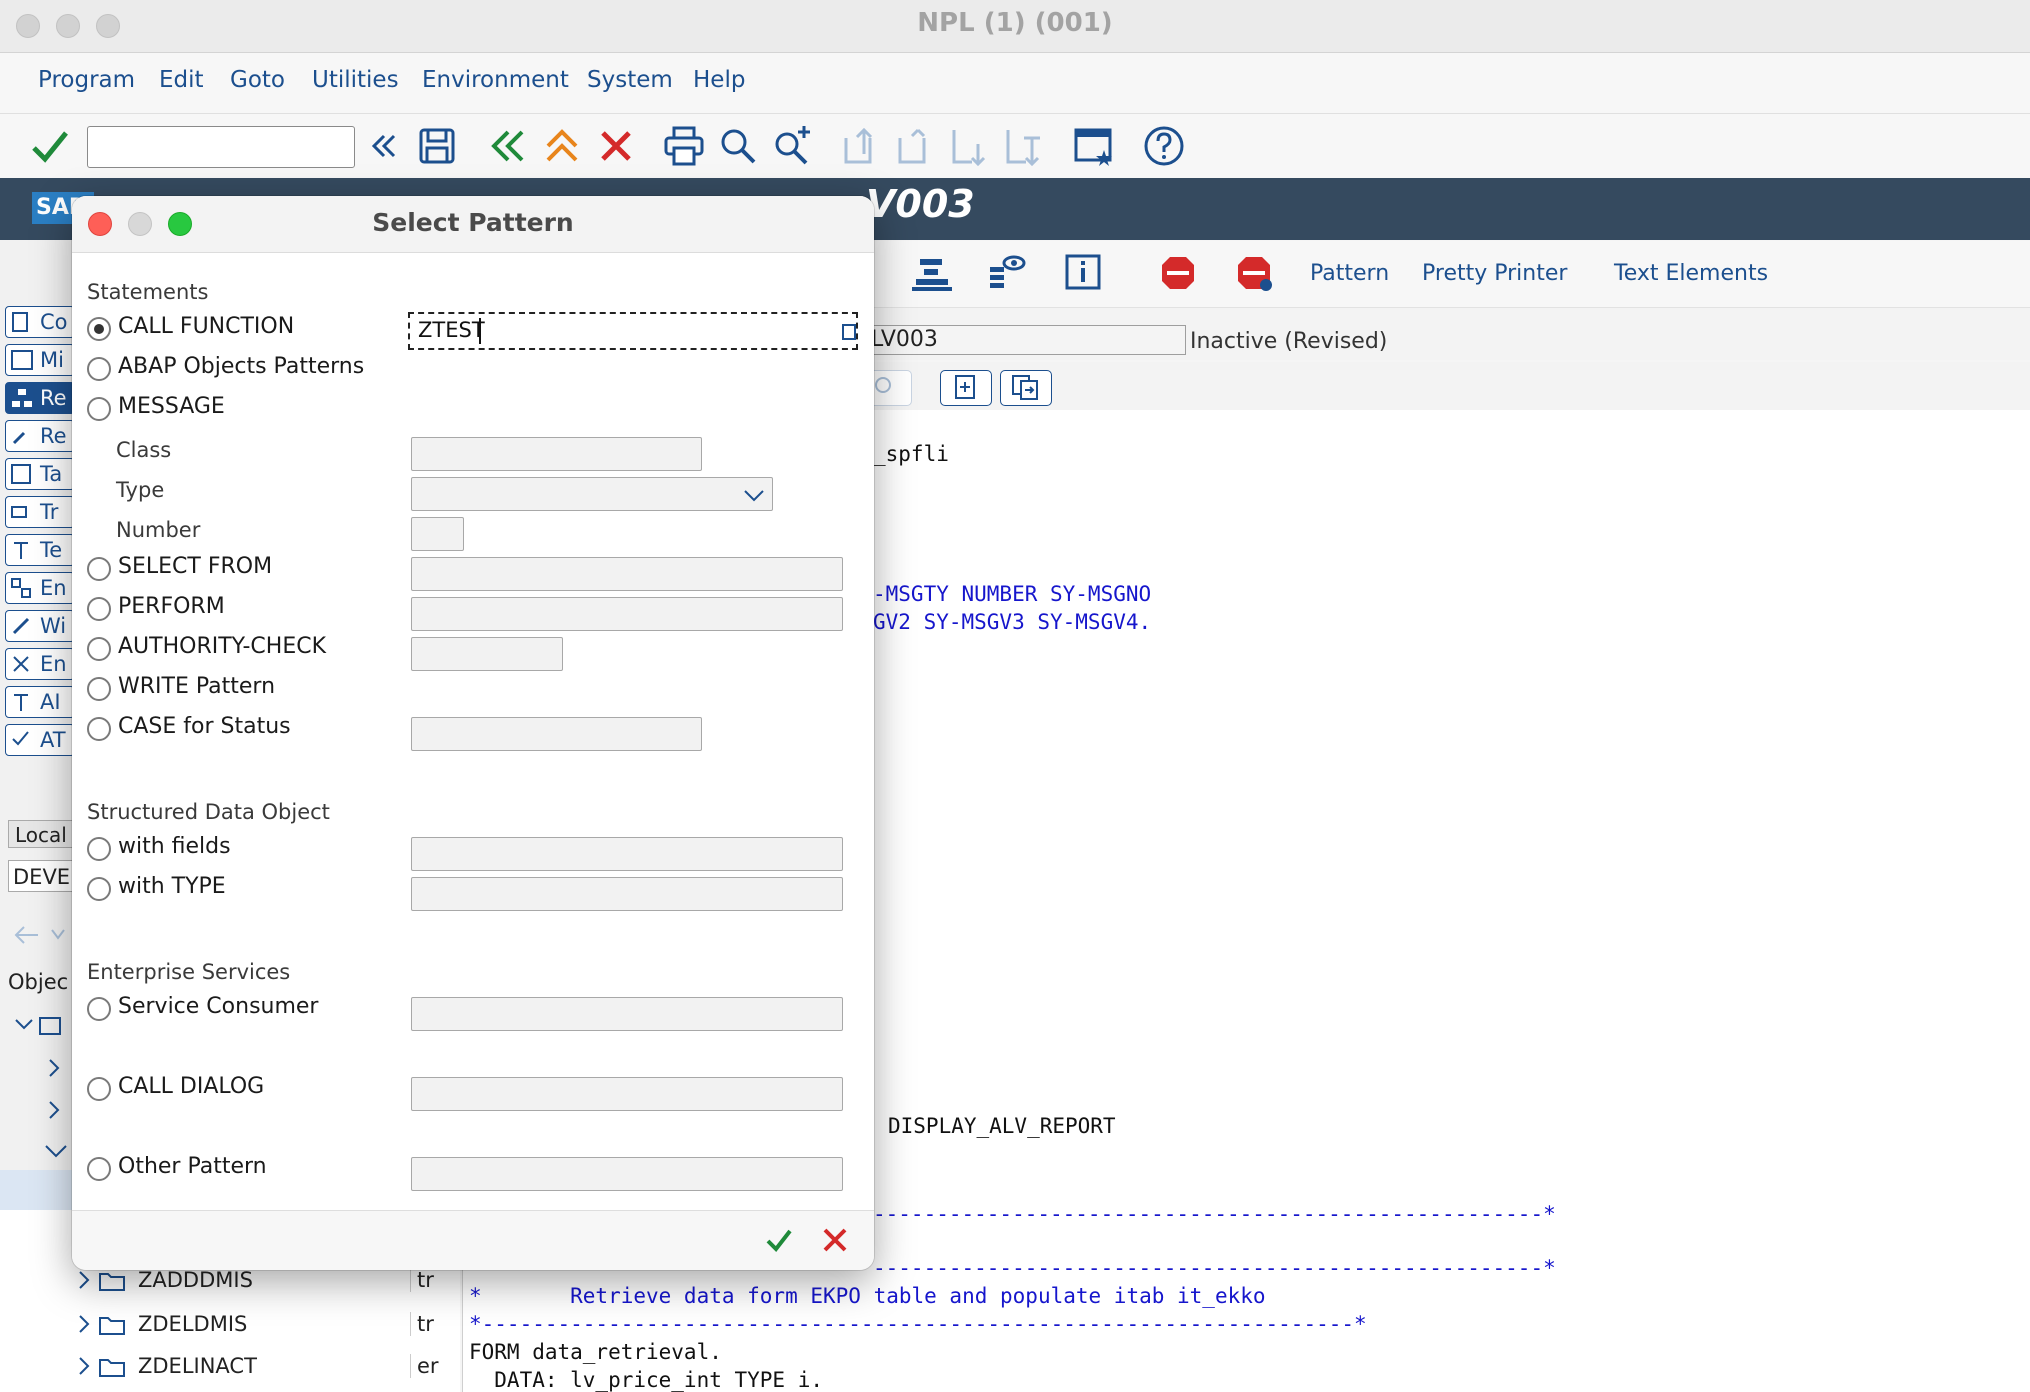 This screenshot has height=1392, width=2030. What do you see at coordinates (592, 494) in the screenshot?
I see `message-type-dropdown` at bounding box center [592, 494].